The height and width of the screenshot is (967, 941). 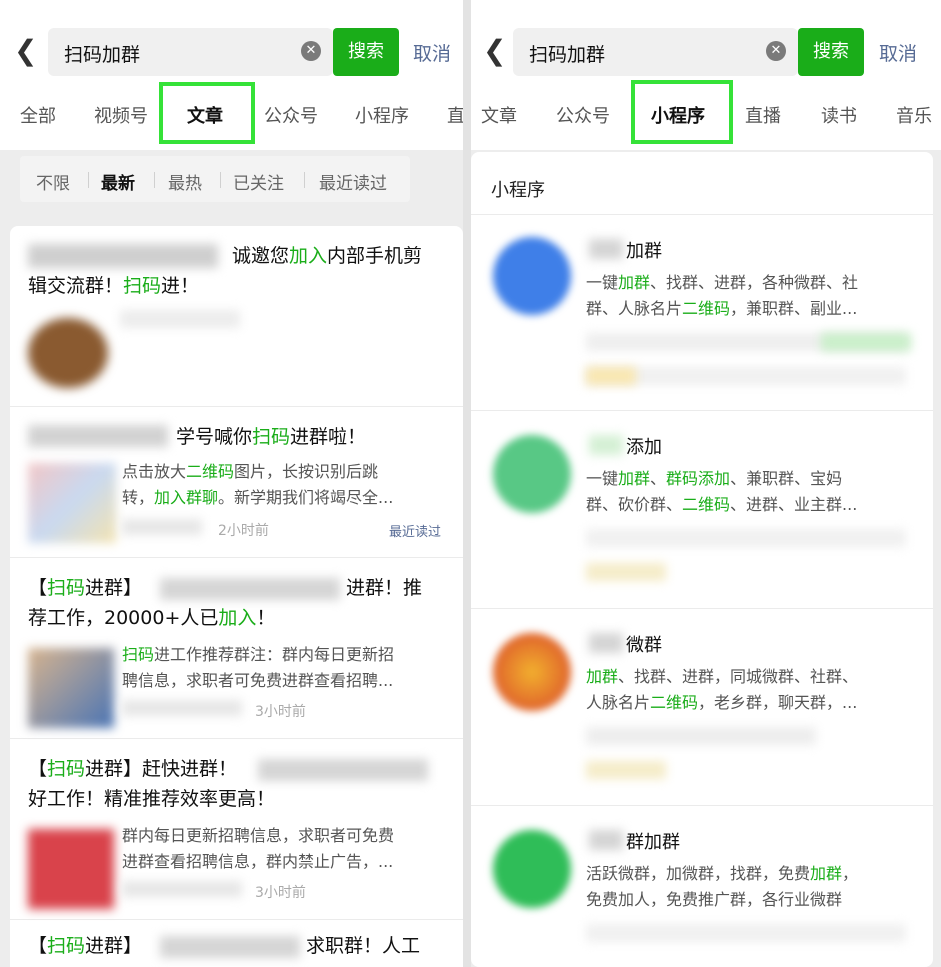 What do you see at coordinates (839, 115) in the screenshot?
I see `tab-books: 读书` at bounding box center [839, 115].